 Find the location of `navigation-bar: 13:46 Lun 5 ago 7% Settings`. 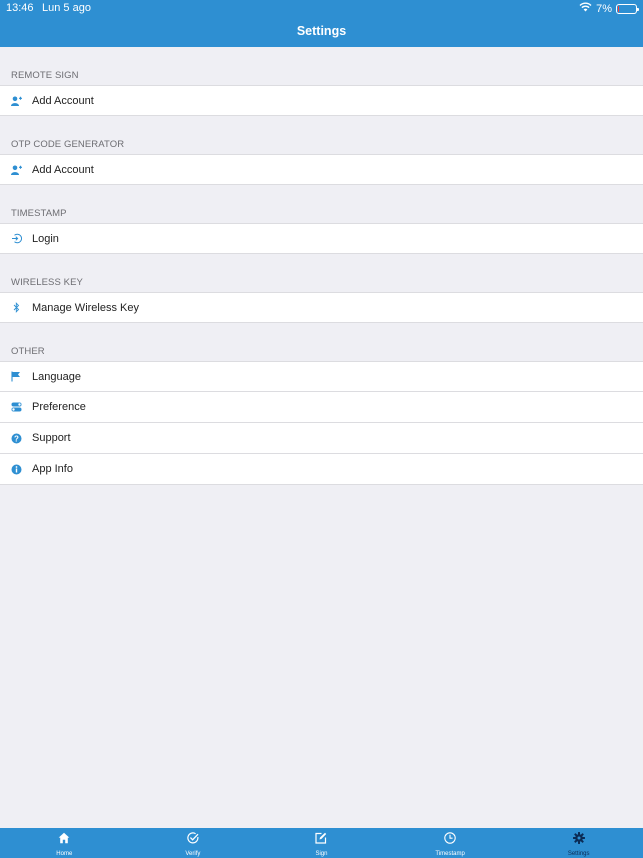

navigation-bar: 13:46 Lun 5 ago 7% Settings is located at coordinates (321, 23).